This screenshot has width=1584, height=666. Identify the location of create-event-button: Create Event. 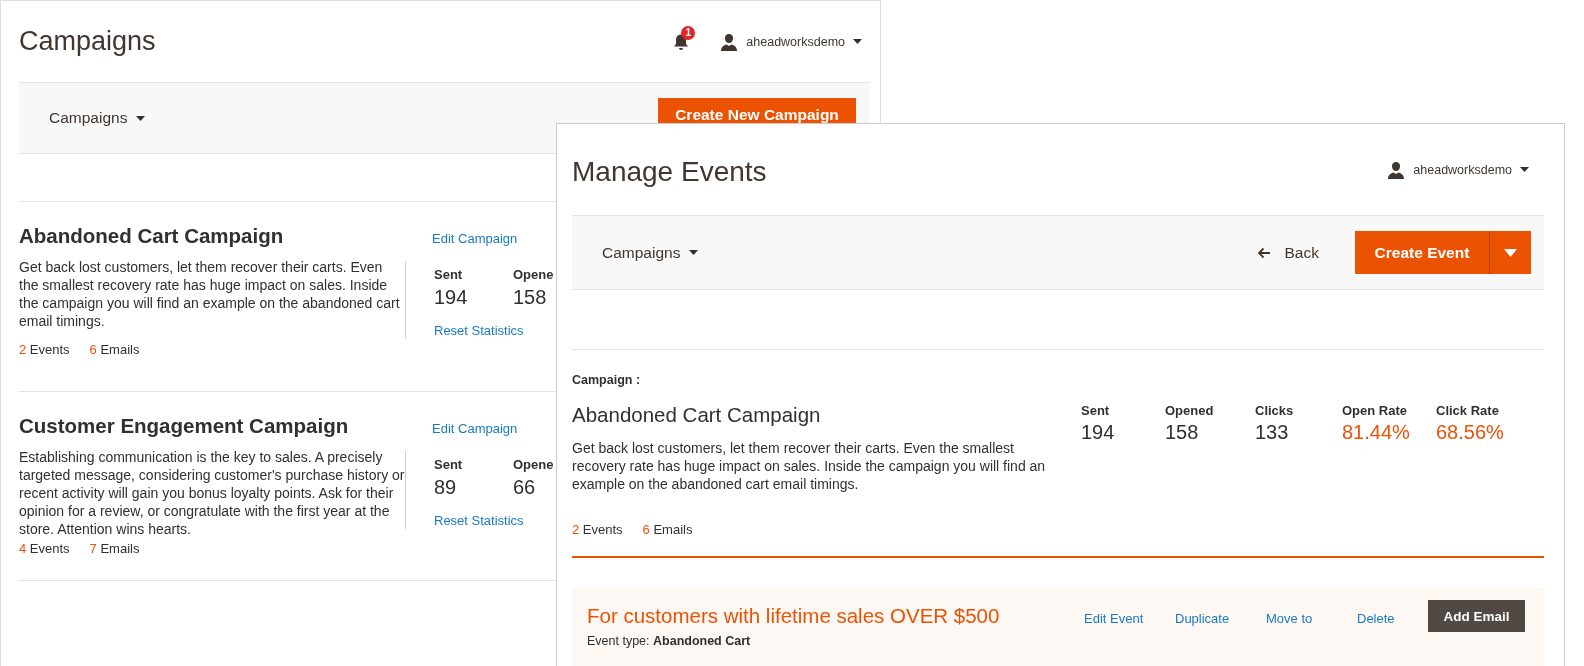
(1422, 252).